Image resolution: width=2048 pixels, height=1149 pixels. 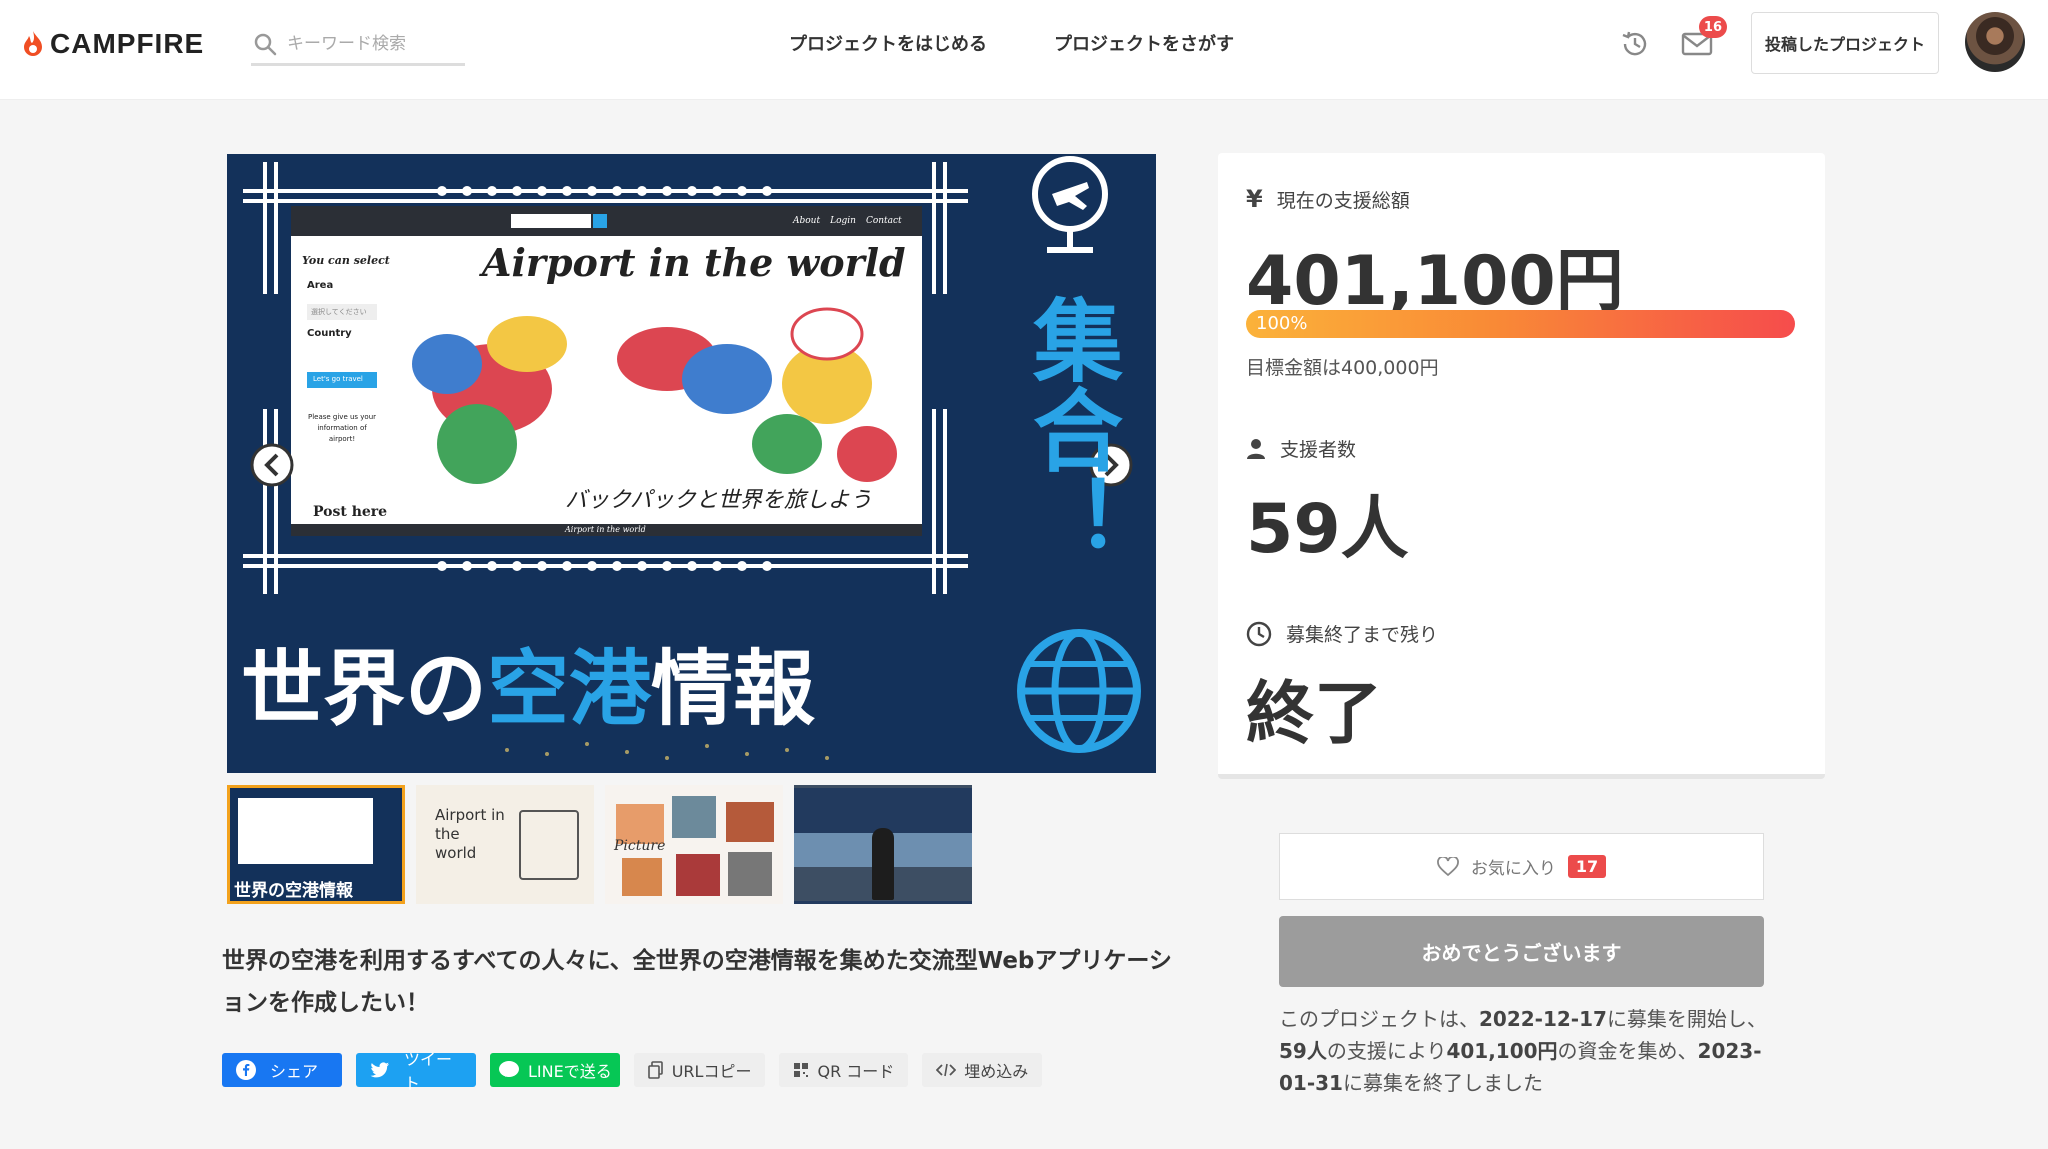 I want to click on yen-icon: ¥, so click(x=1254, y=199).